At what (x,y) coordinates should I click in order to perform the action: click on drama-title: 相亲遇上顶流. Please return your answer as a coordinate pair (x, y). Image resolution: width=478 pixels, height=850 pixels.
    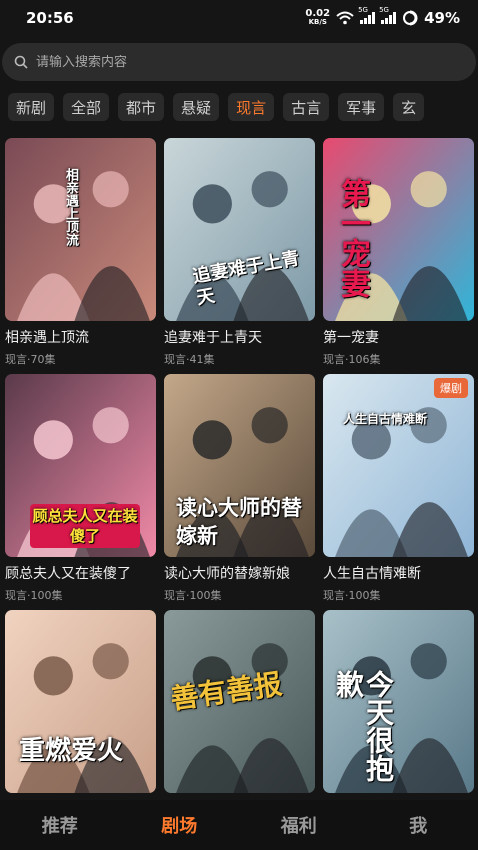
    Looking at the image, I should click on (80, 337).